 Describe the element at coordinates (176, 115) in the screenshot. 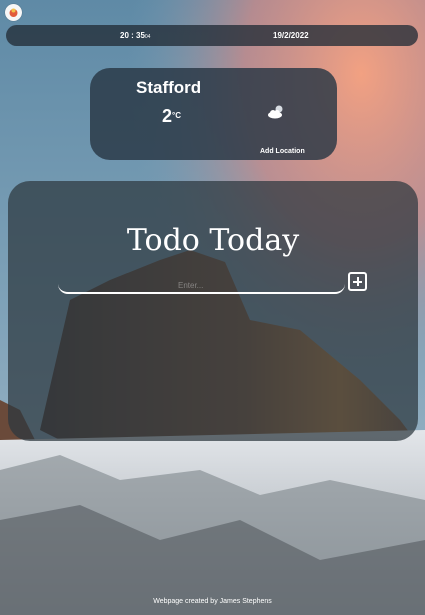

I see `temperature-unit: °C` at that location.